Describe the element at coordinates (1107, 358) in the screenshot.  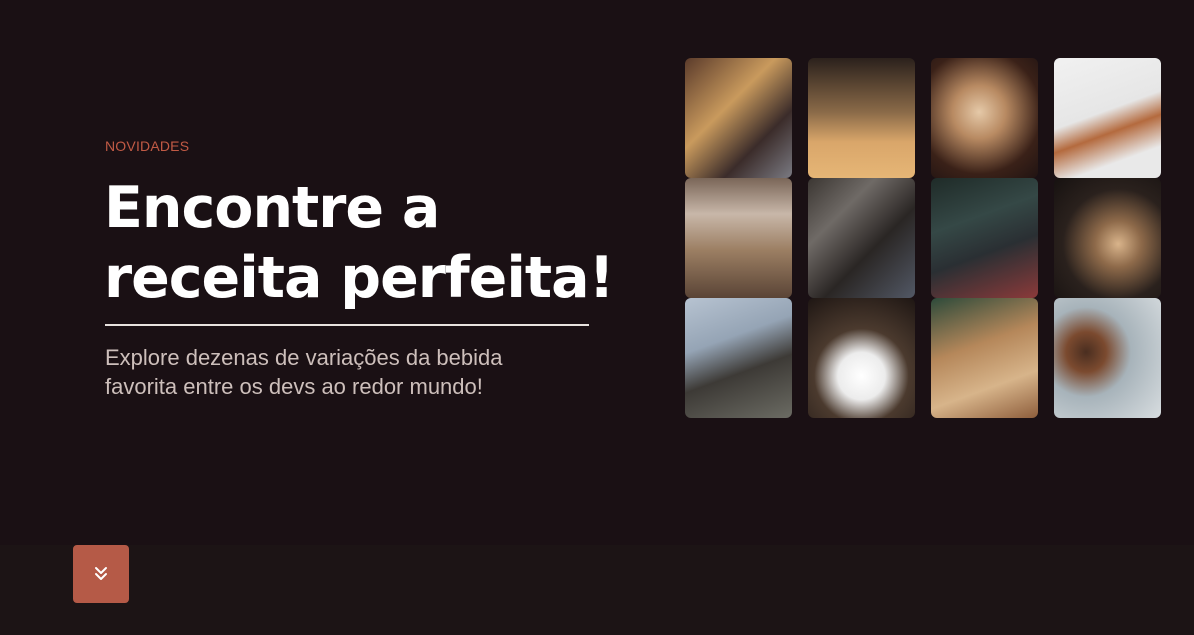
I see `photo-coffee-beans-and-latte` at that location.